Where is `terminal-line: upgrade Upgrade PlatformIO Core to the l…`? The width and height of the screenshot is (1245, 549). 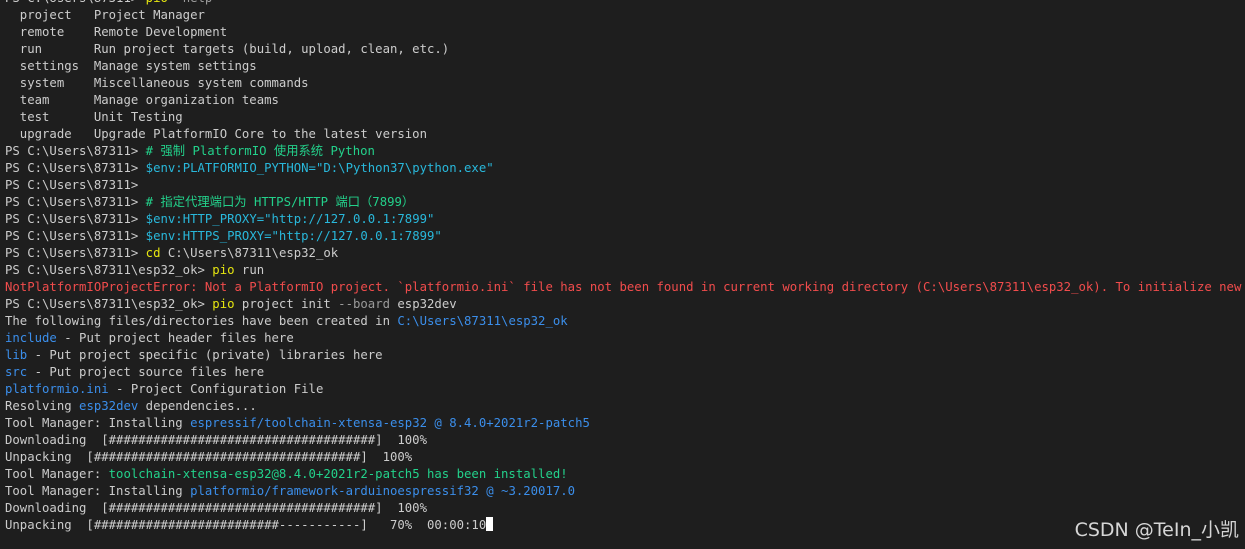
terminal-line: upgrade Upgrade PlatformIO Core to the l… is located at coordinates (625, 134).